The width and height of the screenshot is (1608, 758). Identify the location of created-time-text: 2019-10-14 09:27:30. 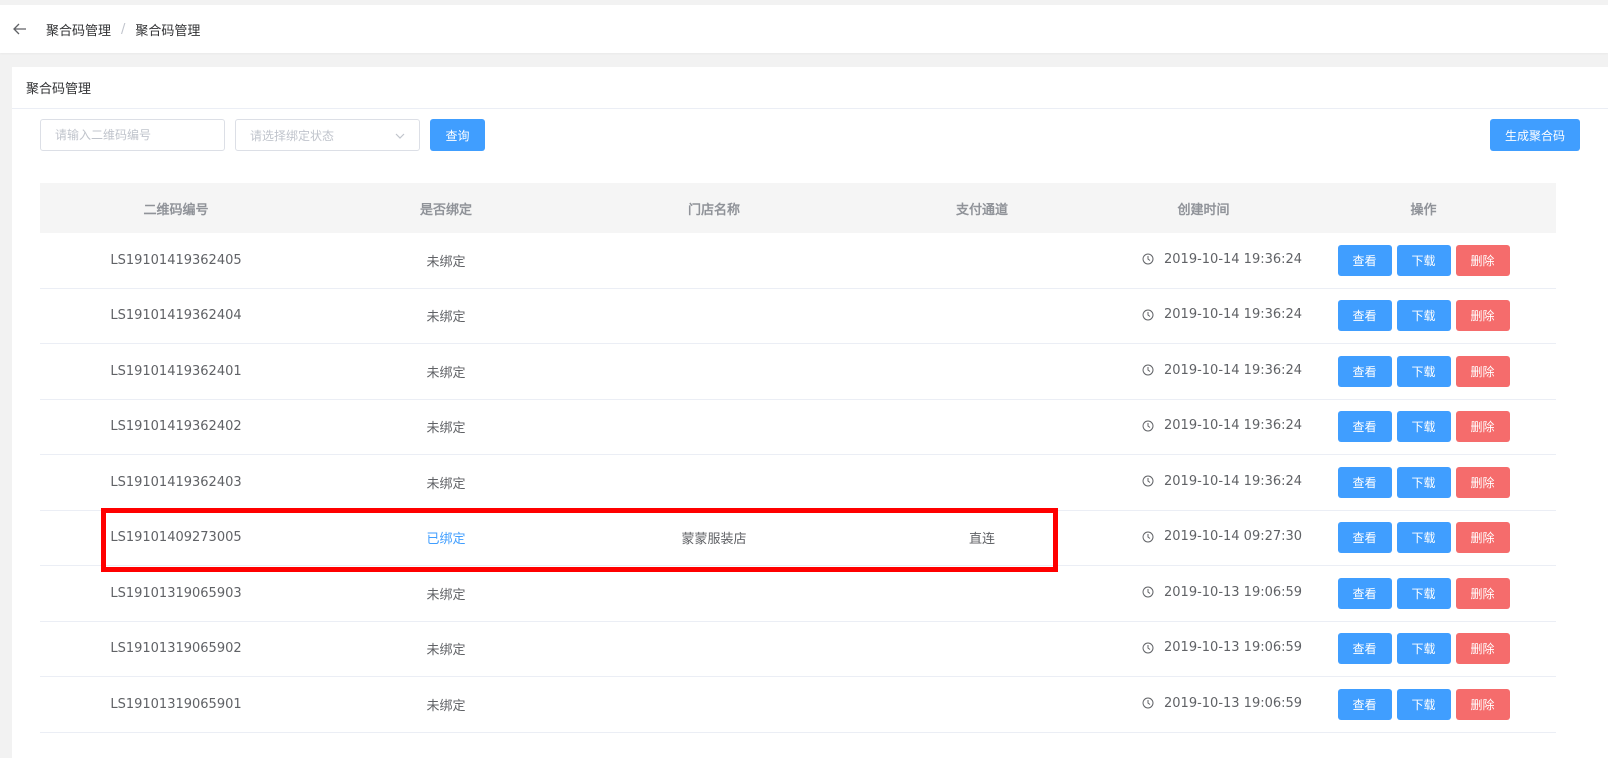
(1233, 536).